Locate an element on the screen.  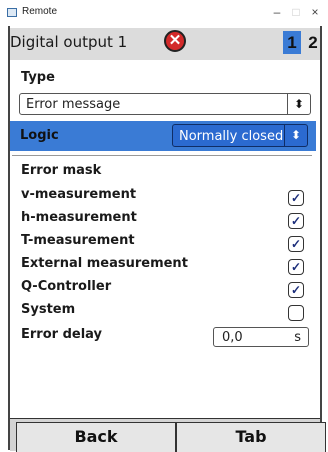
checkbox-t-measurement: ✓ is located at coordinates (296, 244).